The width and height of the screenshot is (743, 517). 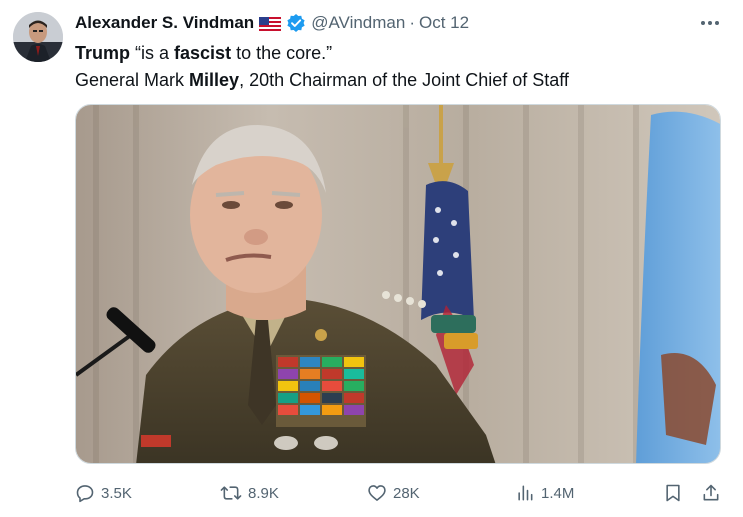 What do you see at coordinates (444, 23) in the screenshot?
I see `tweet-date: Oct 12` at bounding box center [444, 23].